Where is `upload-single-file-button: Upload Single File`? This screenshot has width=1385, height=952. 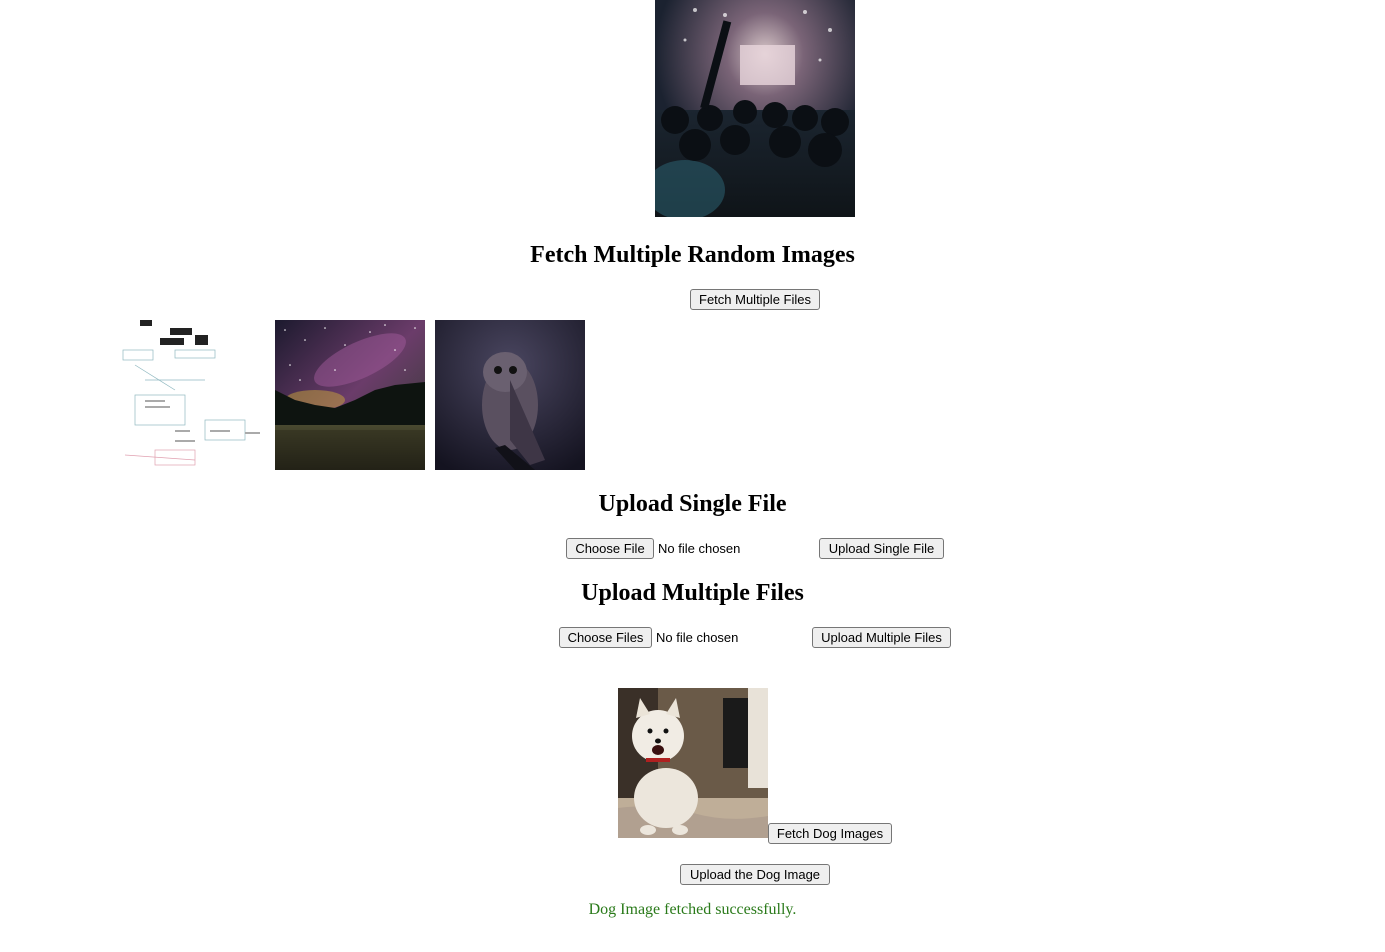
upload-single-file-button: Upload Single File is located at coordinates (881, 548).